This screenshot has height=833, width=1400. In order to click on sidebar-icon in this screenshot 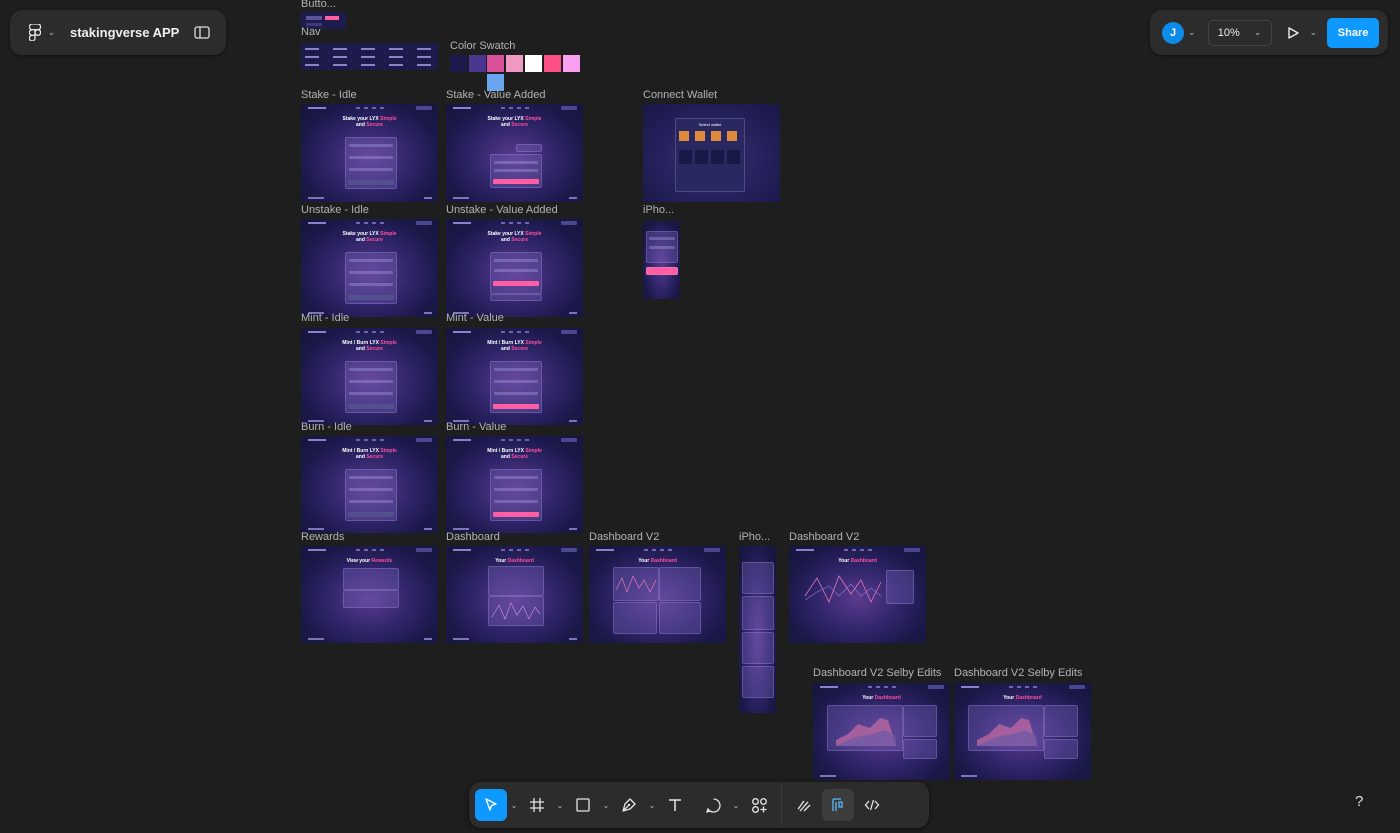, I will do `click(202, 32)`.